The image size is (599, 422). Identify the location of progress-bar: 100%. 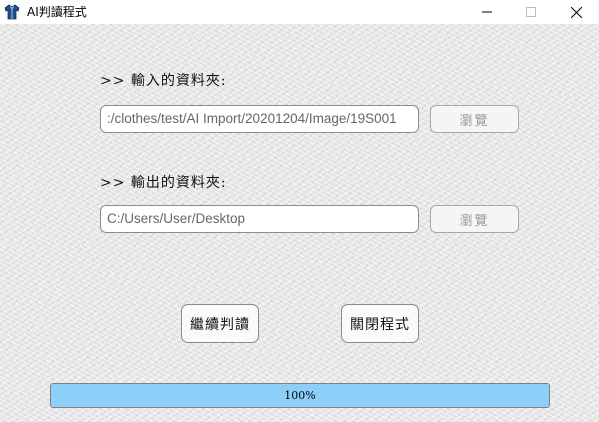
(300, 395).